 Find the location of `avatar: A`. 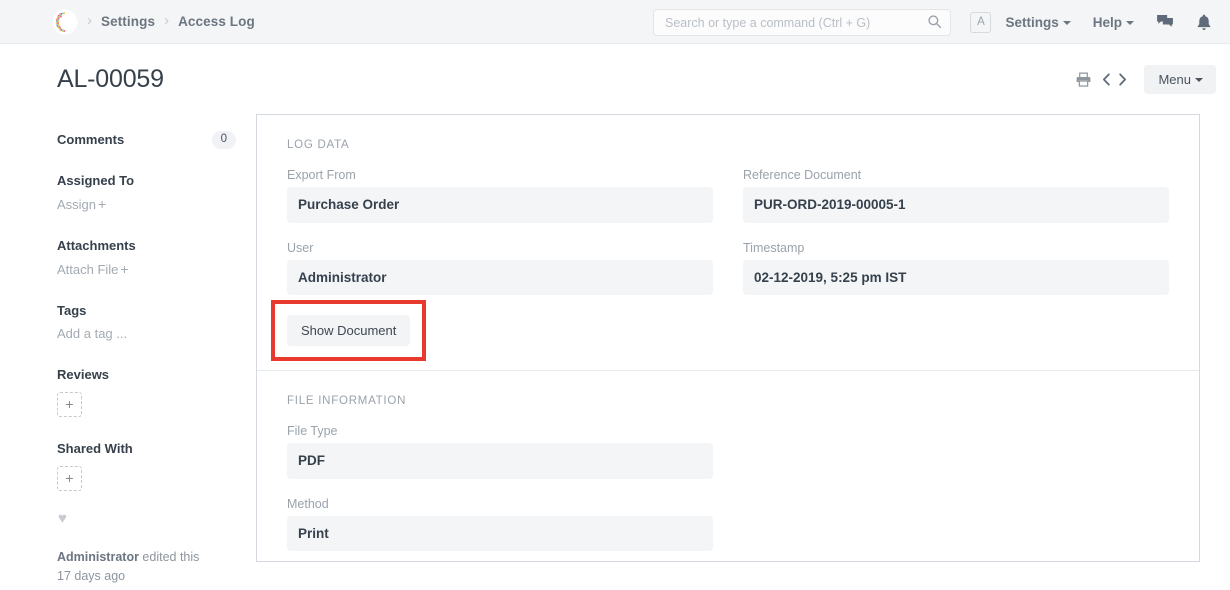

avatar: A is located at coordinates (981, 22).